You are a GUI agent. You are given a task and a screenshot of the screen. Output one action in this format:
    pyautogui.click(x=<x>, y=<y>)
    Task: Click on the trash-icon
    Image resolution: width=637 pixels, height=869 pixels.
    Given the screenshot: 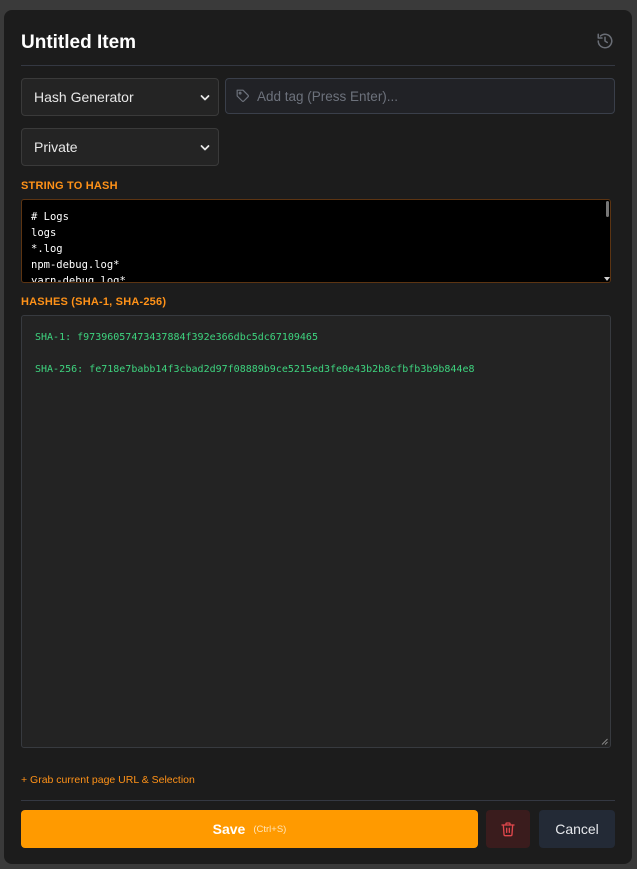 What is the action you would take?
    pyautogui.click(x=508, y=829)
    